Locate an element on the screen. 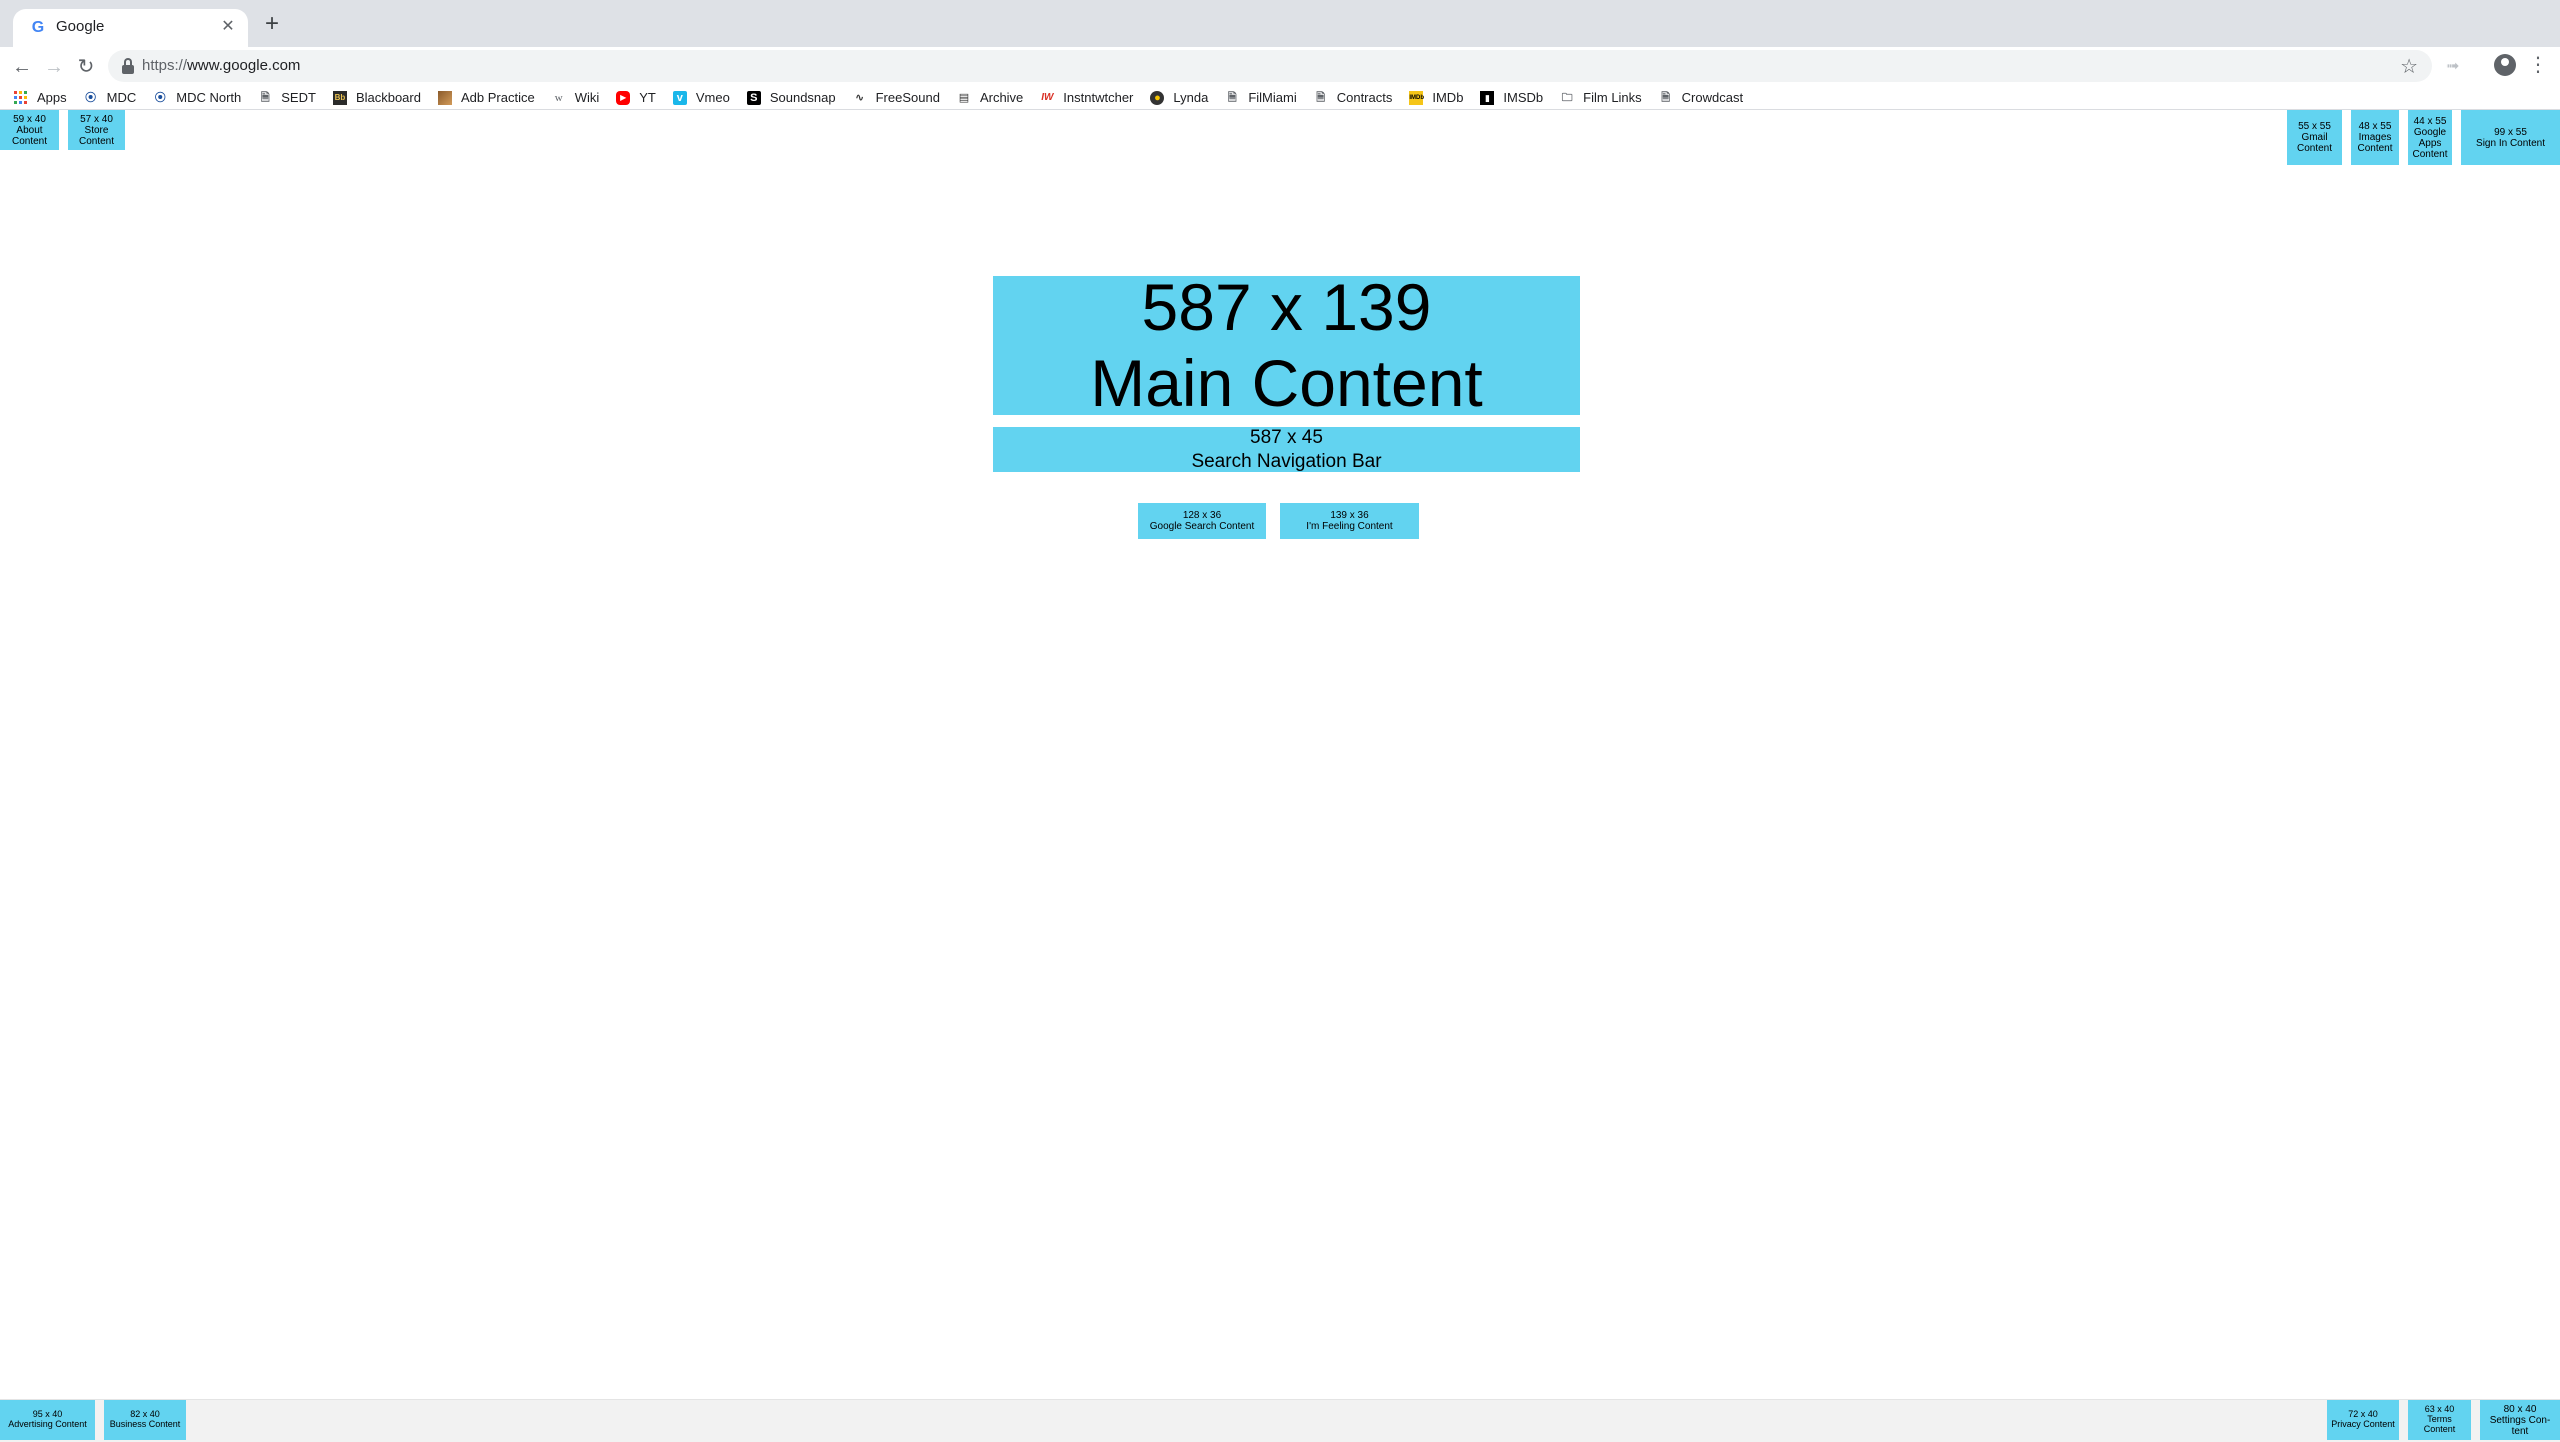 This screenshot has width=2560, height=1442. bookmark-mdc: ⦿ MDC is located at coordinates (110, 98).